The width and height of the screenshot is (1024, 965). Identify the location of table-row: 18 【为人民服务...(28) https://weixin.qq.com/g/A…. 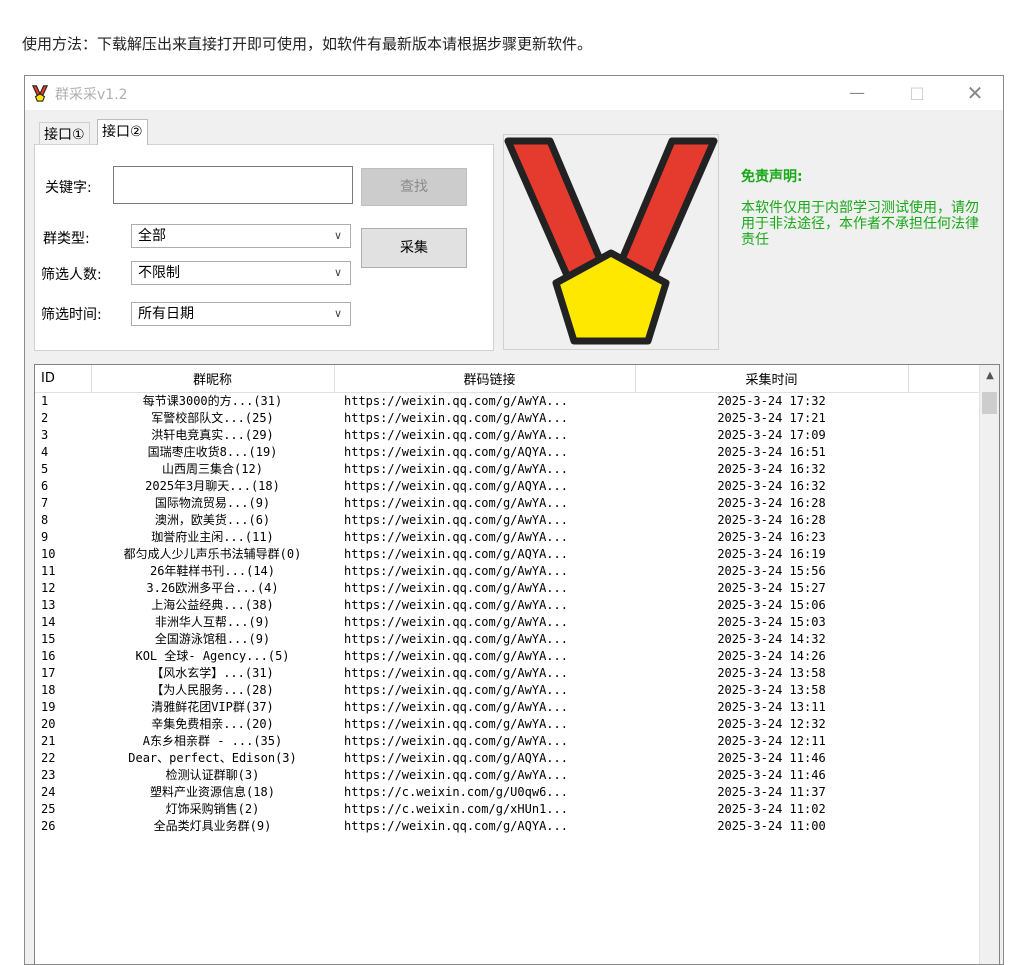
(507, 690).